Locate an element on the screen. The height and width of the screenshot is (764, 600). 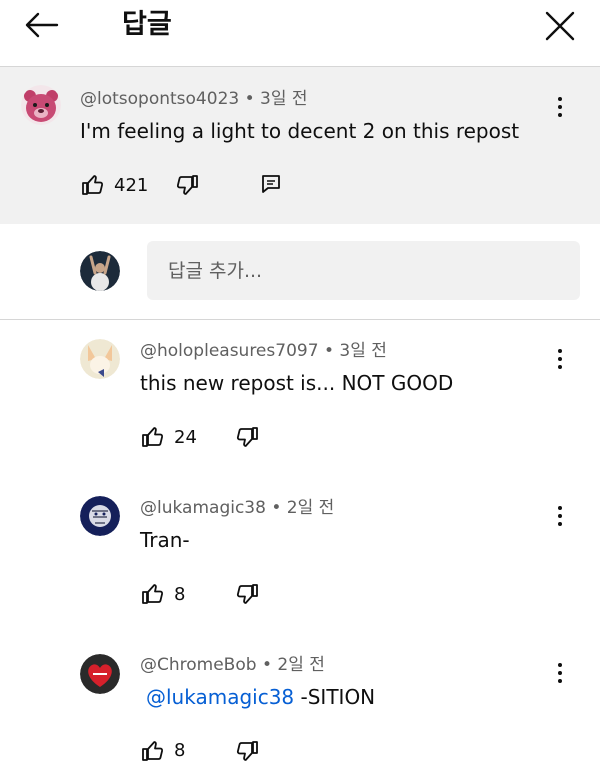
user-avatar-icon is located at coordinates (100, 271).